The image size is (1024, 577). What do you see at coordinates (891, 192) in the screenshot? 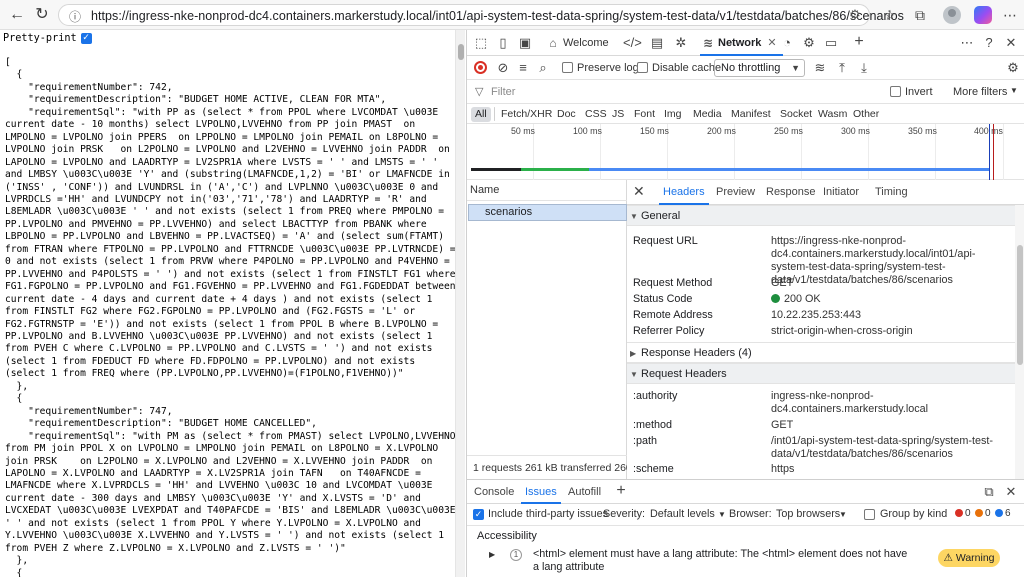
I see `tab-timing: Timing` at bounding box center [891, 192].